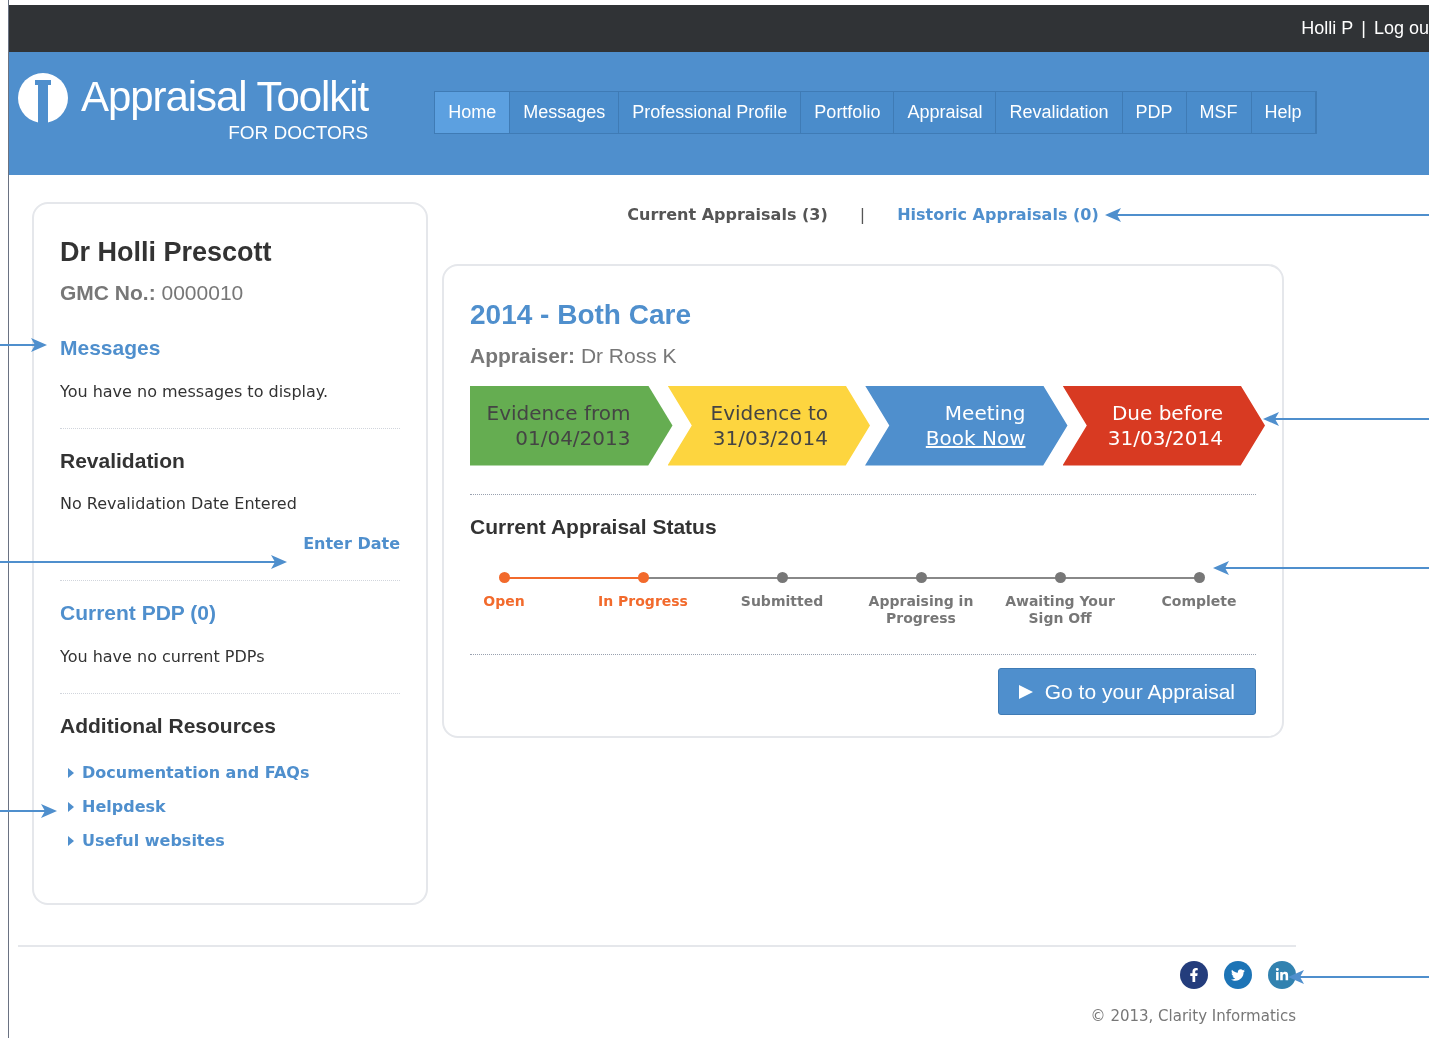 This screenshot has height=1038, width=1429. What do you see at coordinates (1059, 112) in the screenshot?
I see `nav-tab: Revalidation` at bounding box center [1059, 112].